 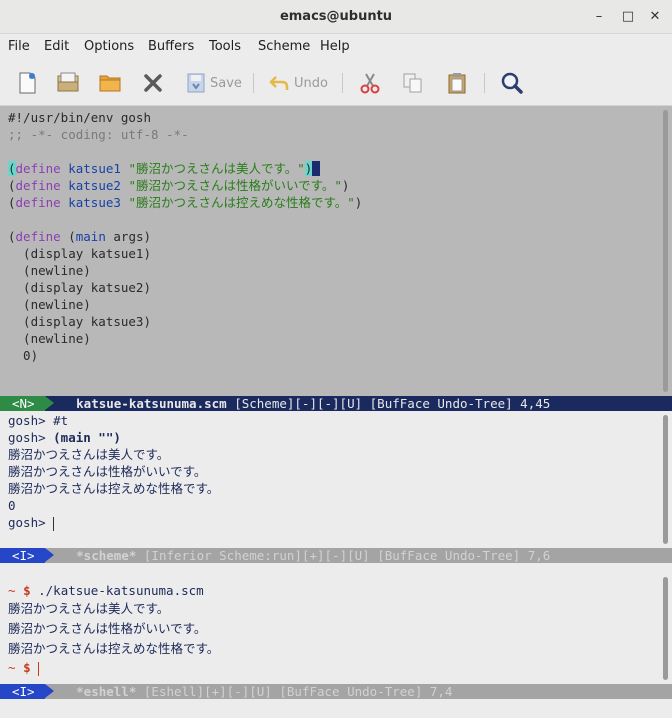 I want to click on close-window-button: ✕, so click(x=655, y=17).